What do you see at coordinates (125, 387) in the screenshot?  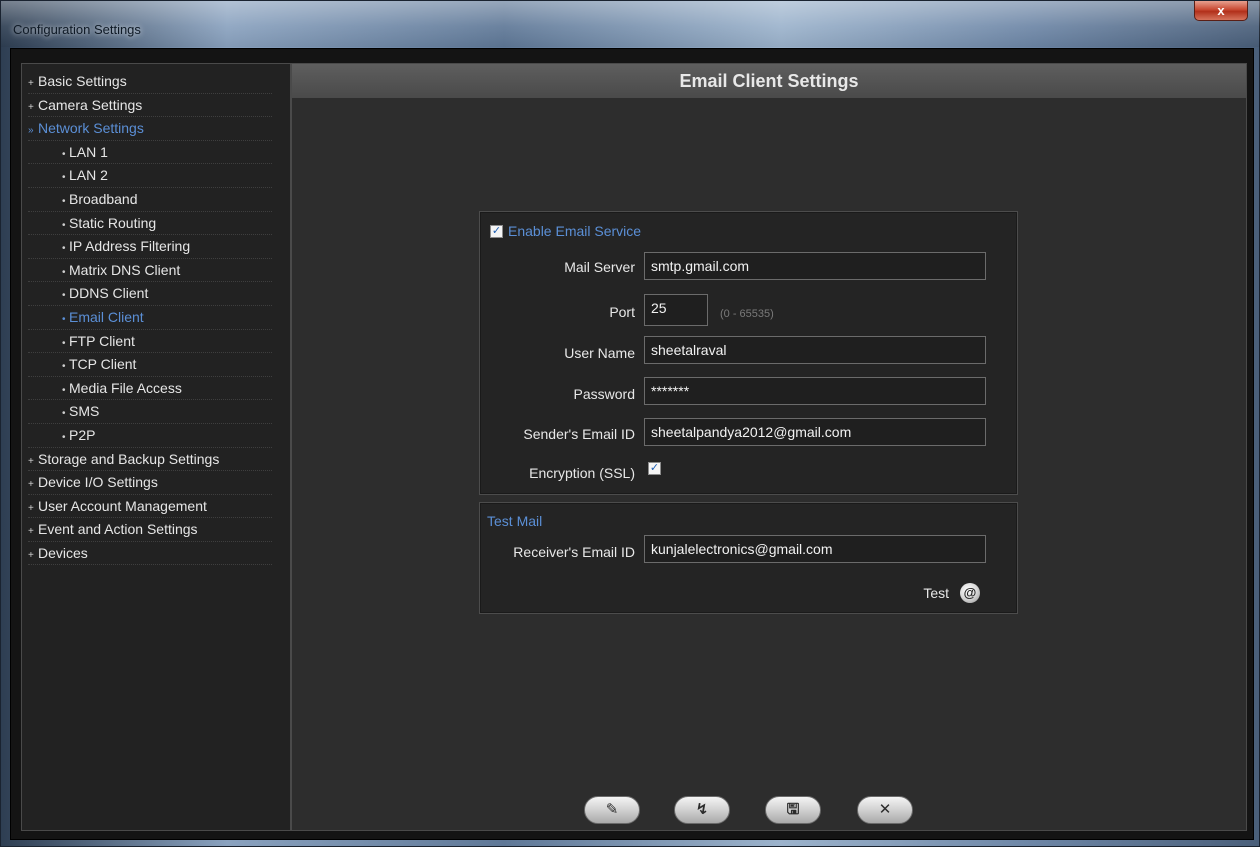 I see `sidebar-item-label: Media File Access` at bounding box center [125, 387].